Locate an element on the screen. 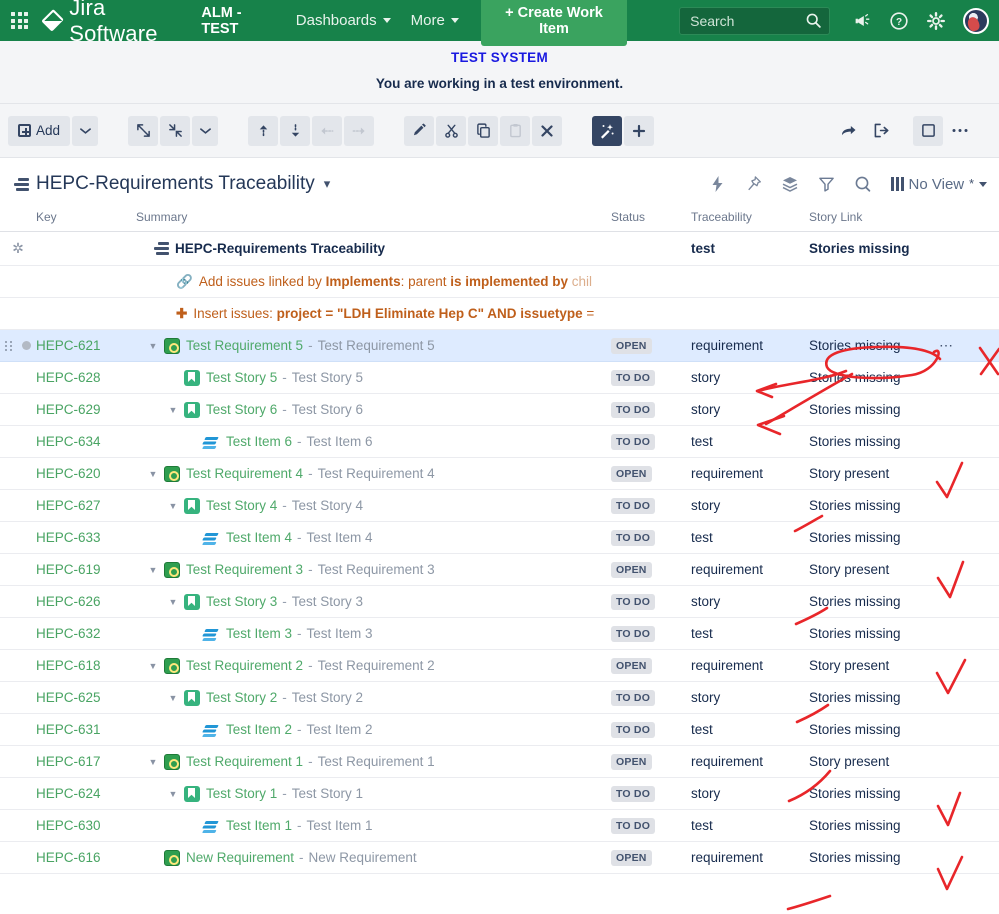  issue-key-link: HEPC-631 is located at coordinates (68, 729).